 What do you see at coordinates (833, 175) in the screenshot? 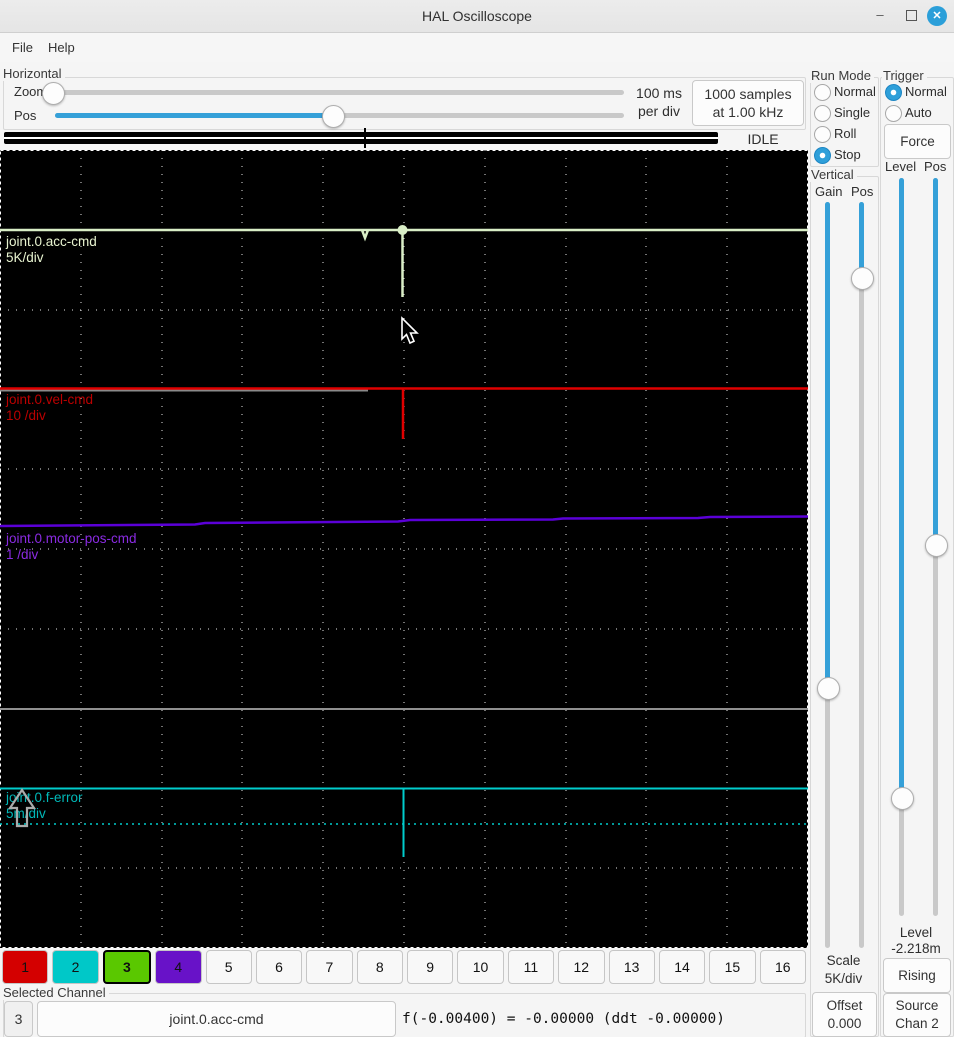
I see `vertical-label: Vertical` at bounding box center [833, 175].